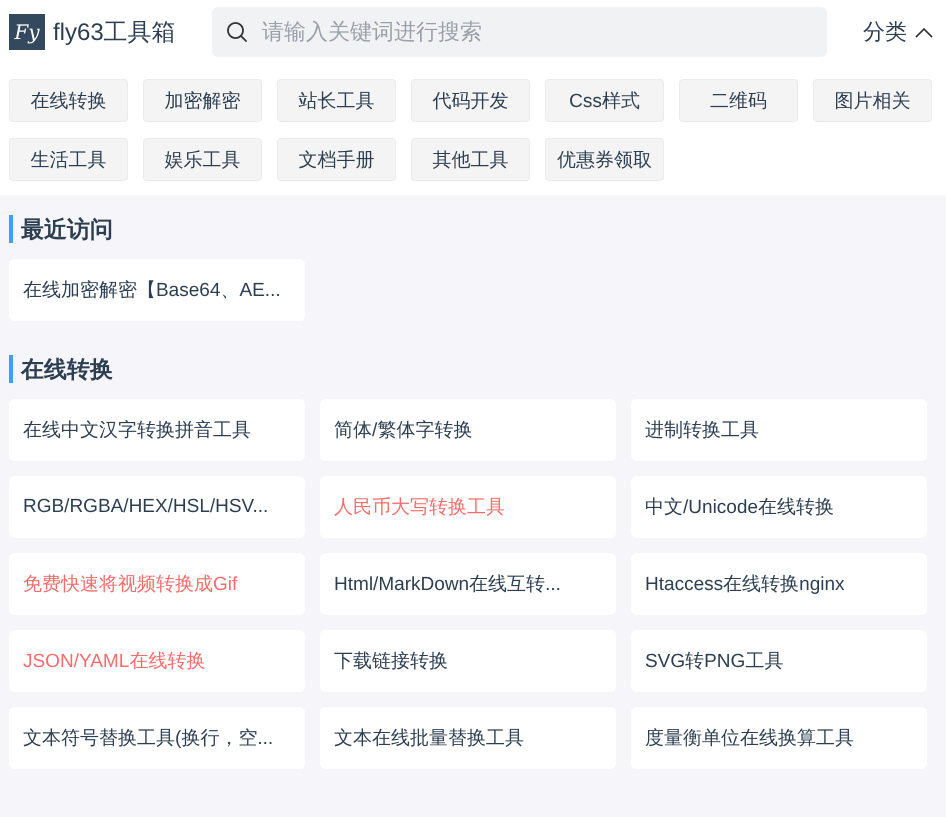 Image resolution: width=946 pixels, height=817 pixels. Describe the element at coordinates (68, 100) in the screenshot. I see `category-chip: 在线转换` at that location.